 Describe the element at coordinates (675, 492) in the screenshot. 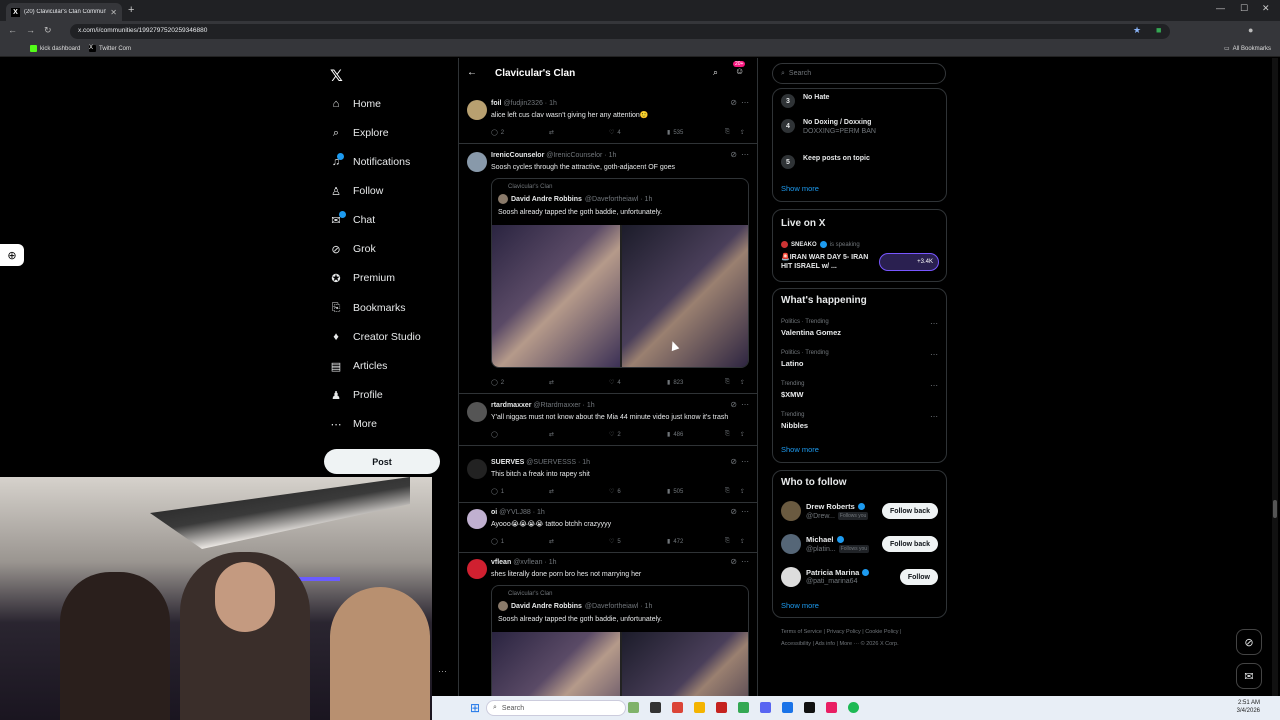

I see `views-button: ▮ 505` at that location.